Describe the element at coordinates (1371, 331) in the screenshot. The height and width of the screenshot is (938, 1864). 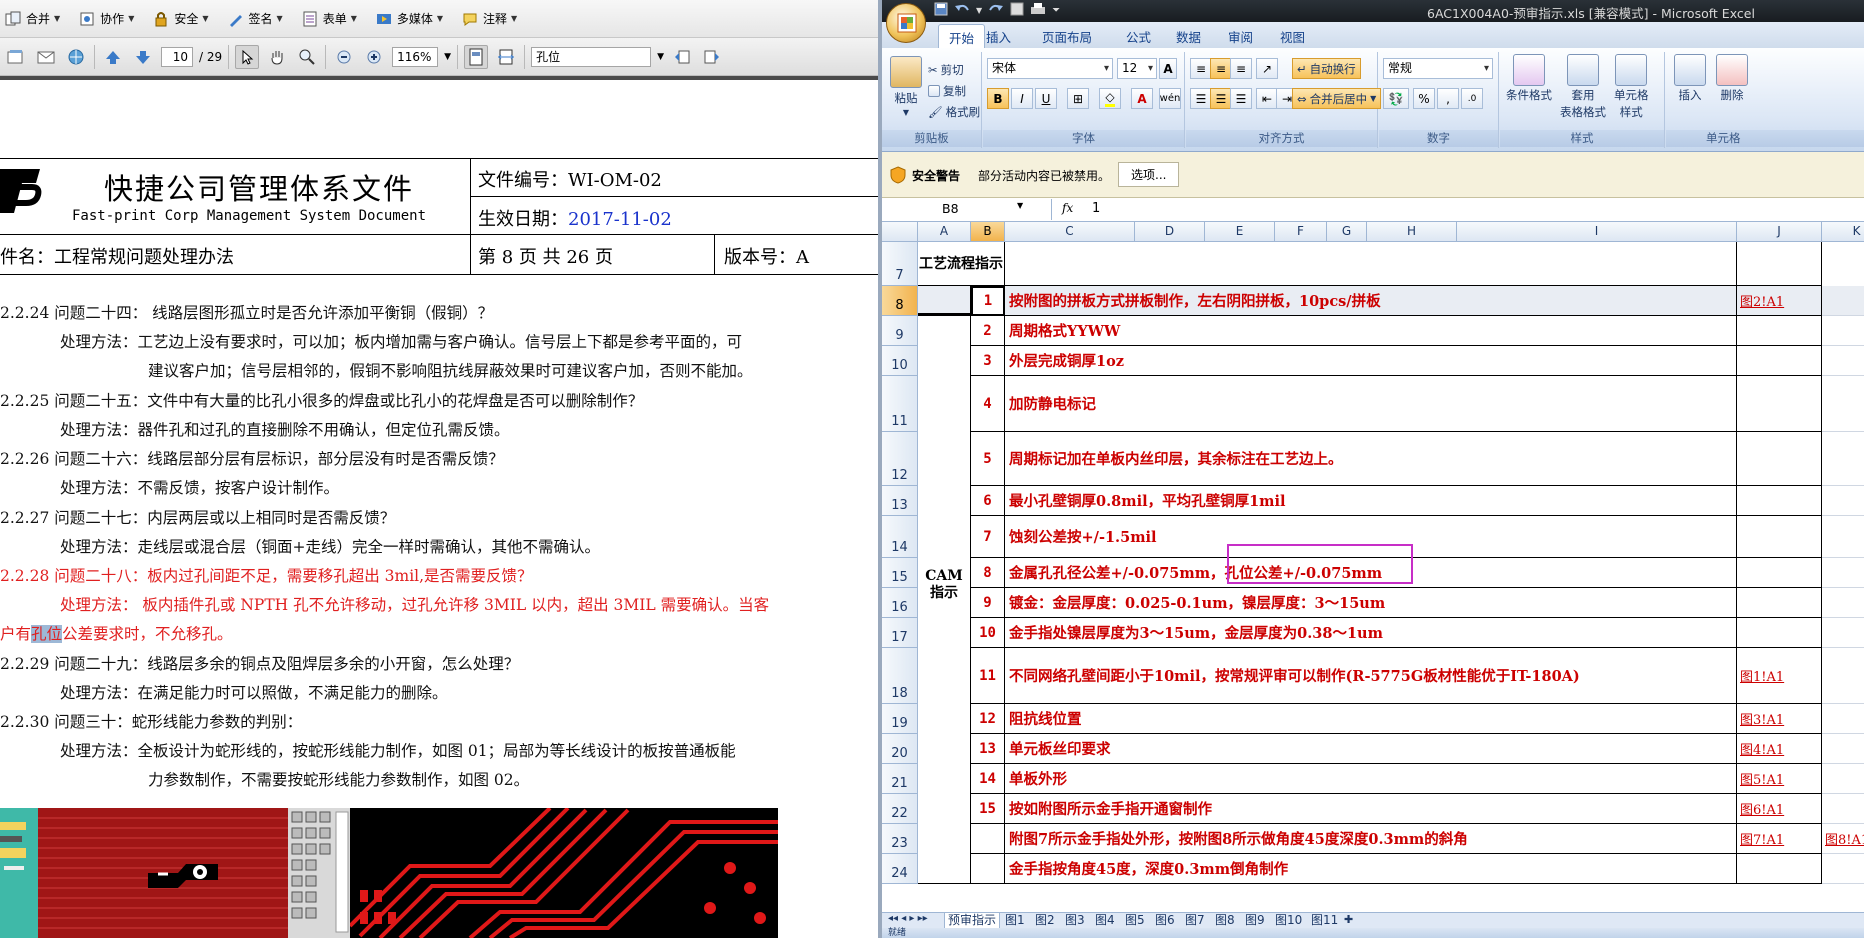
I see `instruction-cell: 周期格式YYWW` at that location.